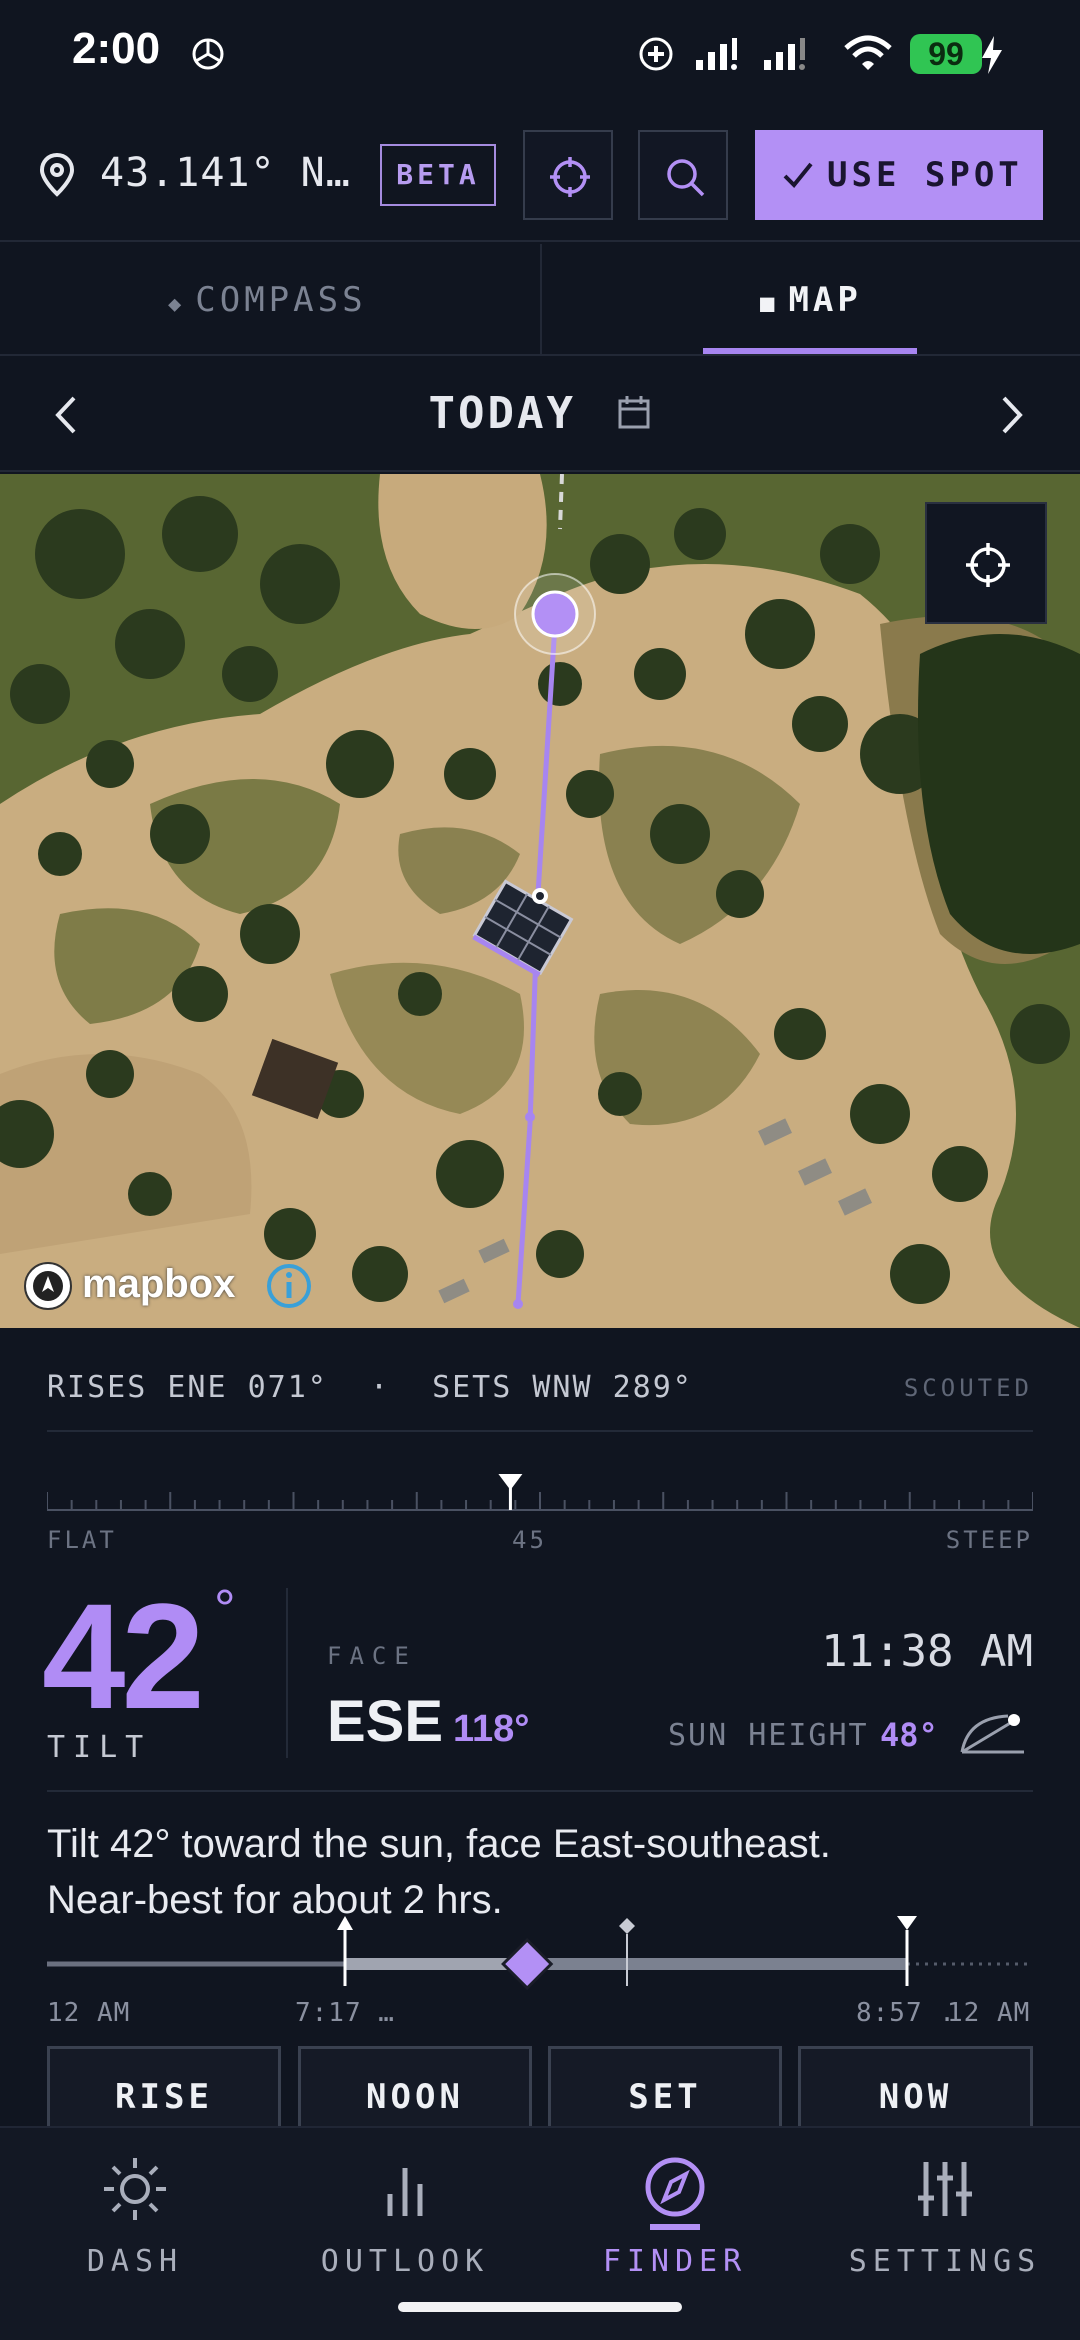 The height and width of the screenshot is (2340, 1080). Describe the element at coordinates (992, 1734) in the screenshot. I see `sun-height-gauge-icon` at that location.